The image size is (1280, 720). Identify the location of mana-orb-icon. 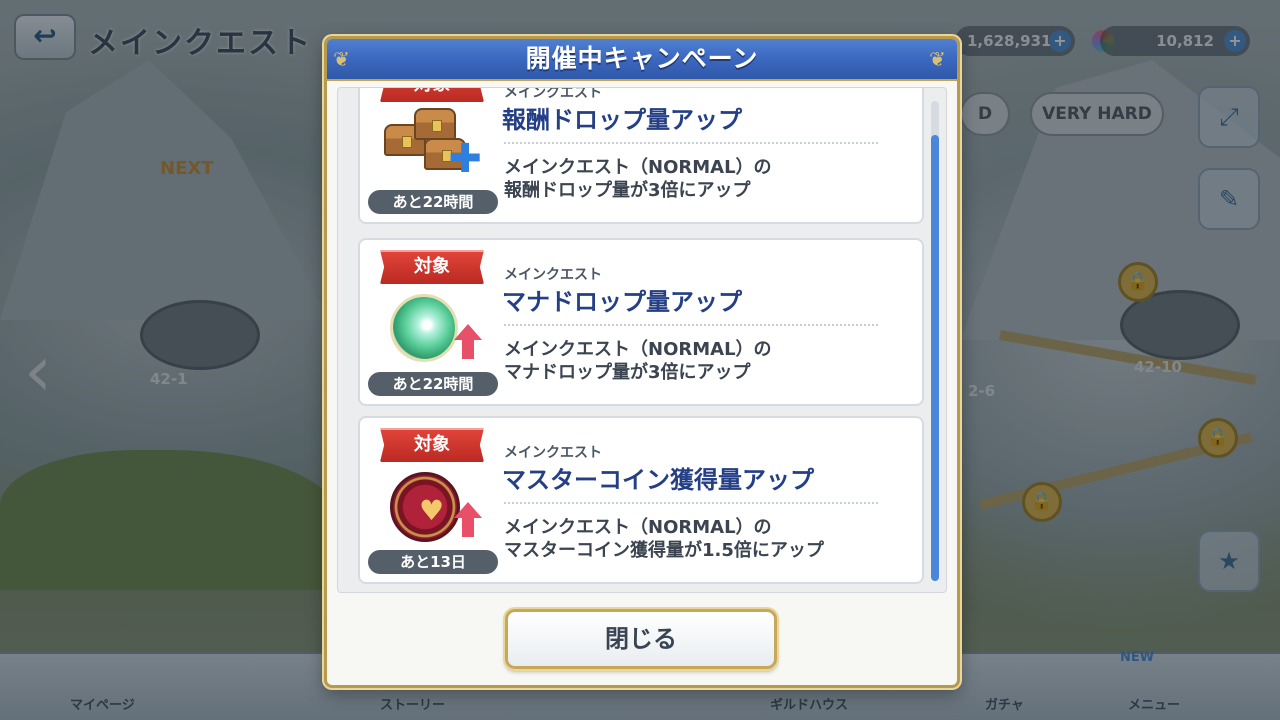
(433, 330).